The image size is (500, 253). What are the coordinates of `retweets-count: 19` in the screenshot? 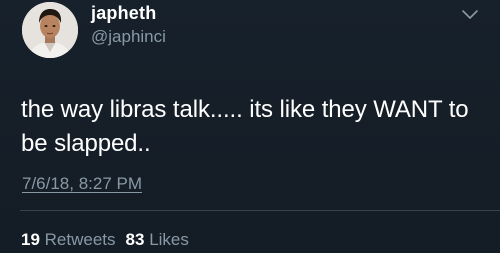 It's located at (30, 239).